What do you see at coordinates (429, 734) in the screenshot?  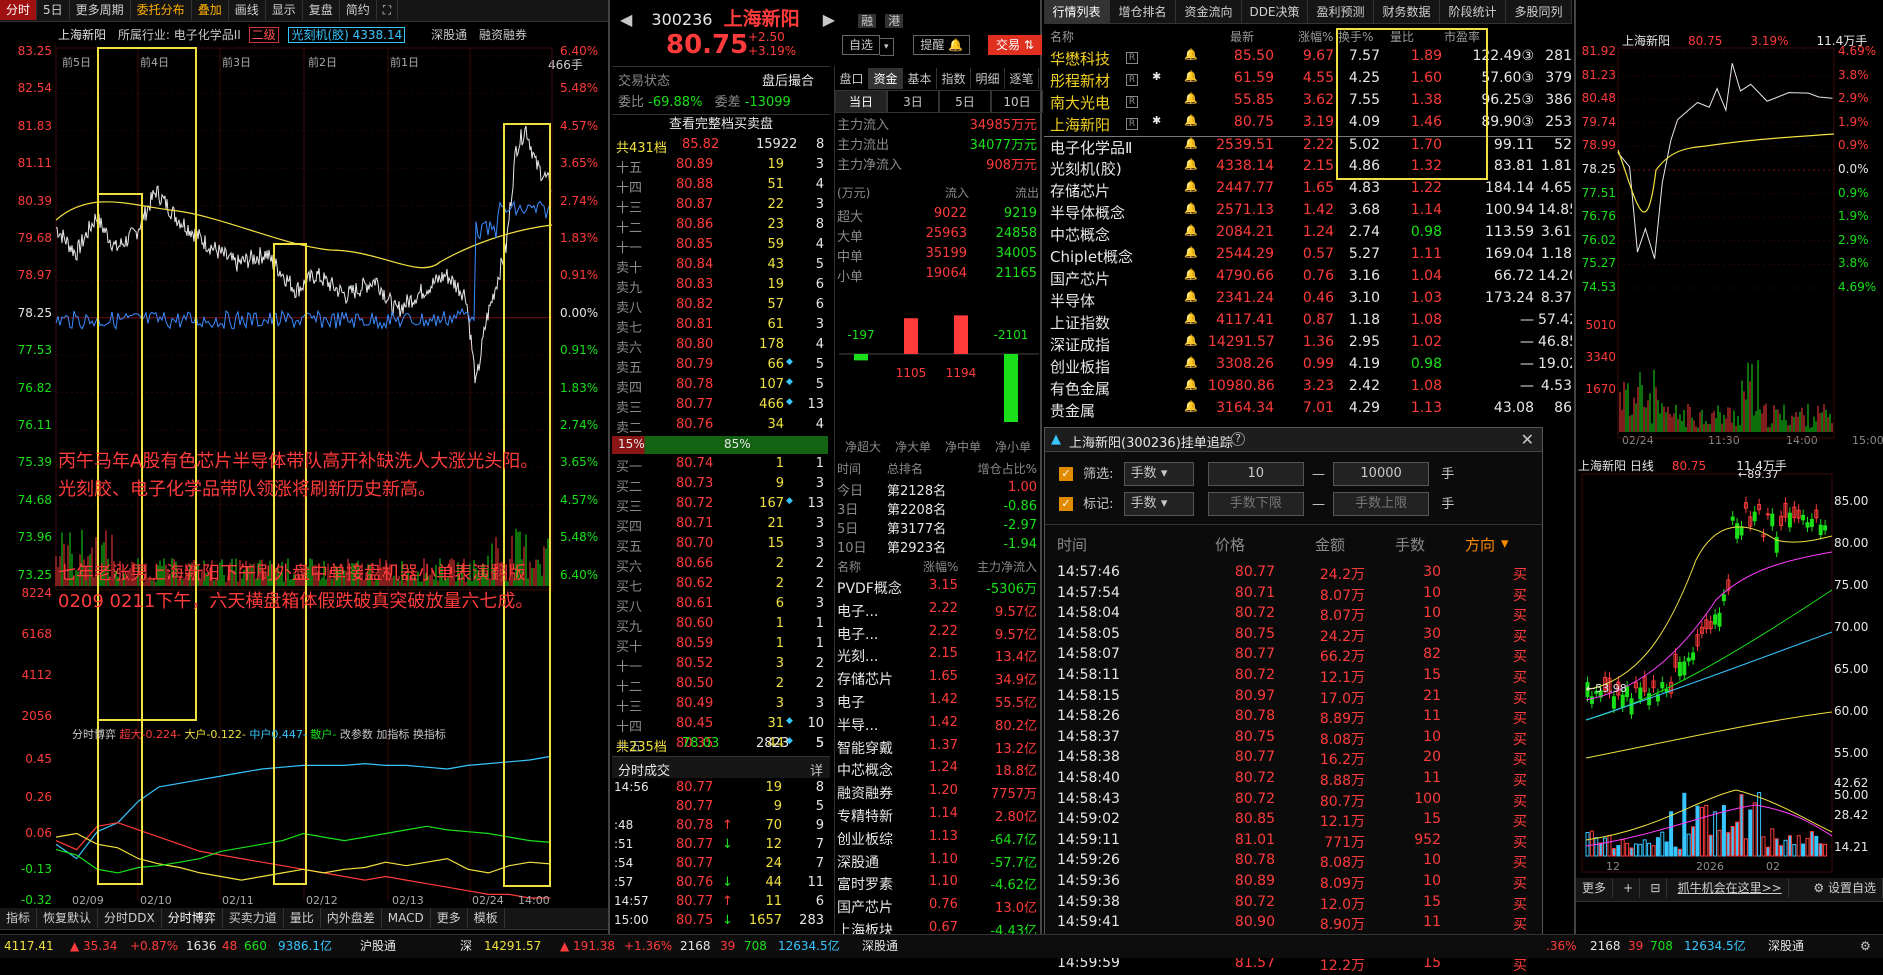 I see `ind-switch-btn: 换指标` at bounding box center [429, 734].